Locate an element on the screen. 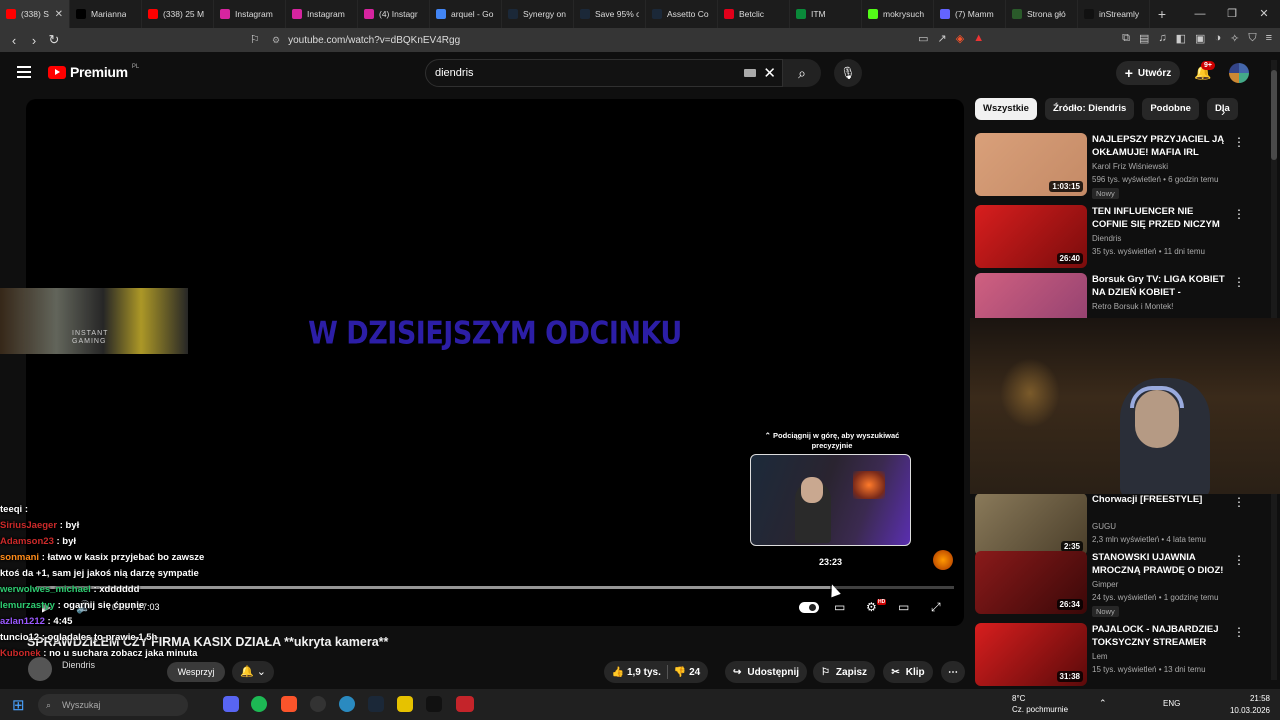  video-thumbnail: 26:34 is located at coordinates (1031, 582).